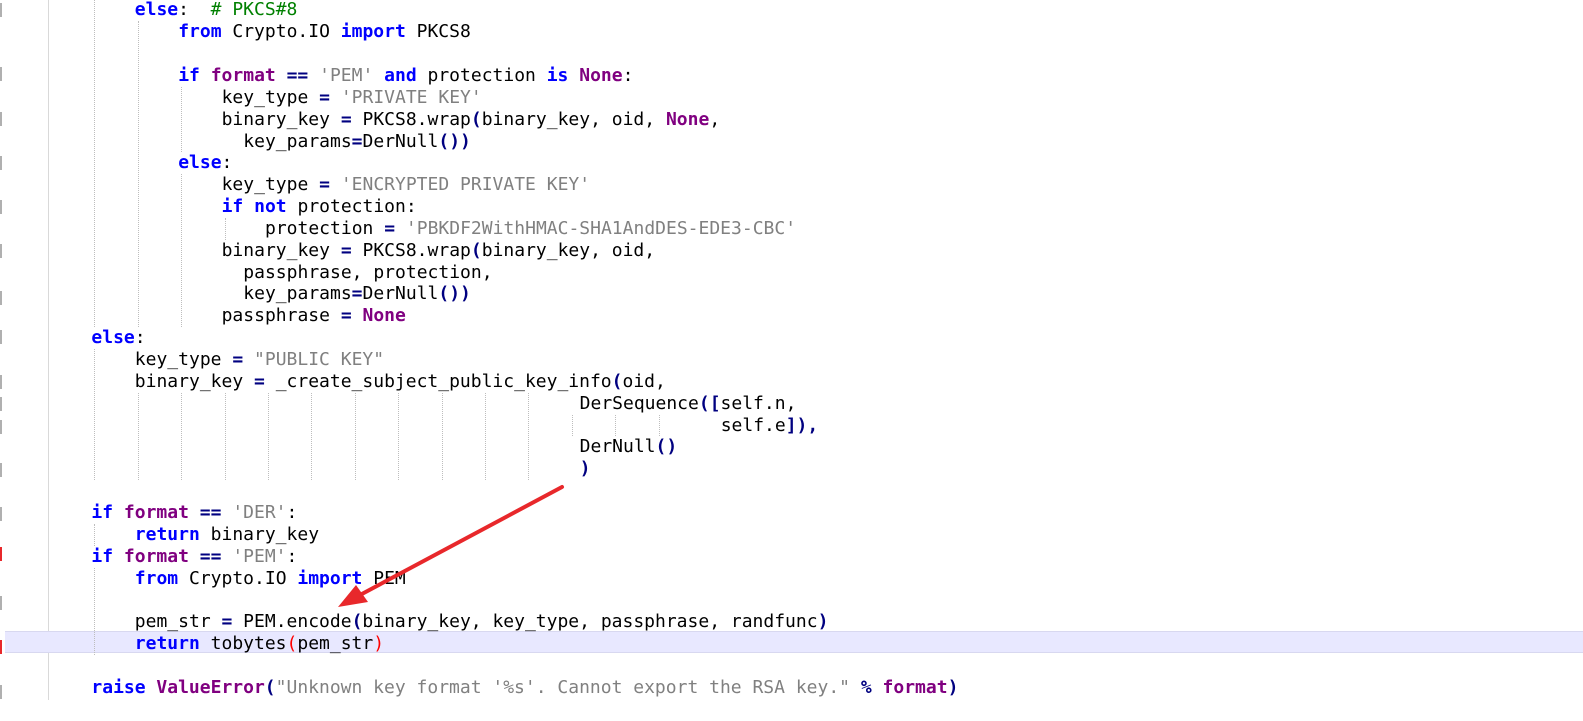 The height and width of the screenshot is (721, 1583). I want to click on code-line: DerNull(), so click(629, 447).